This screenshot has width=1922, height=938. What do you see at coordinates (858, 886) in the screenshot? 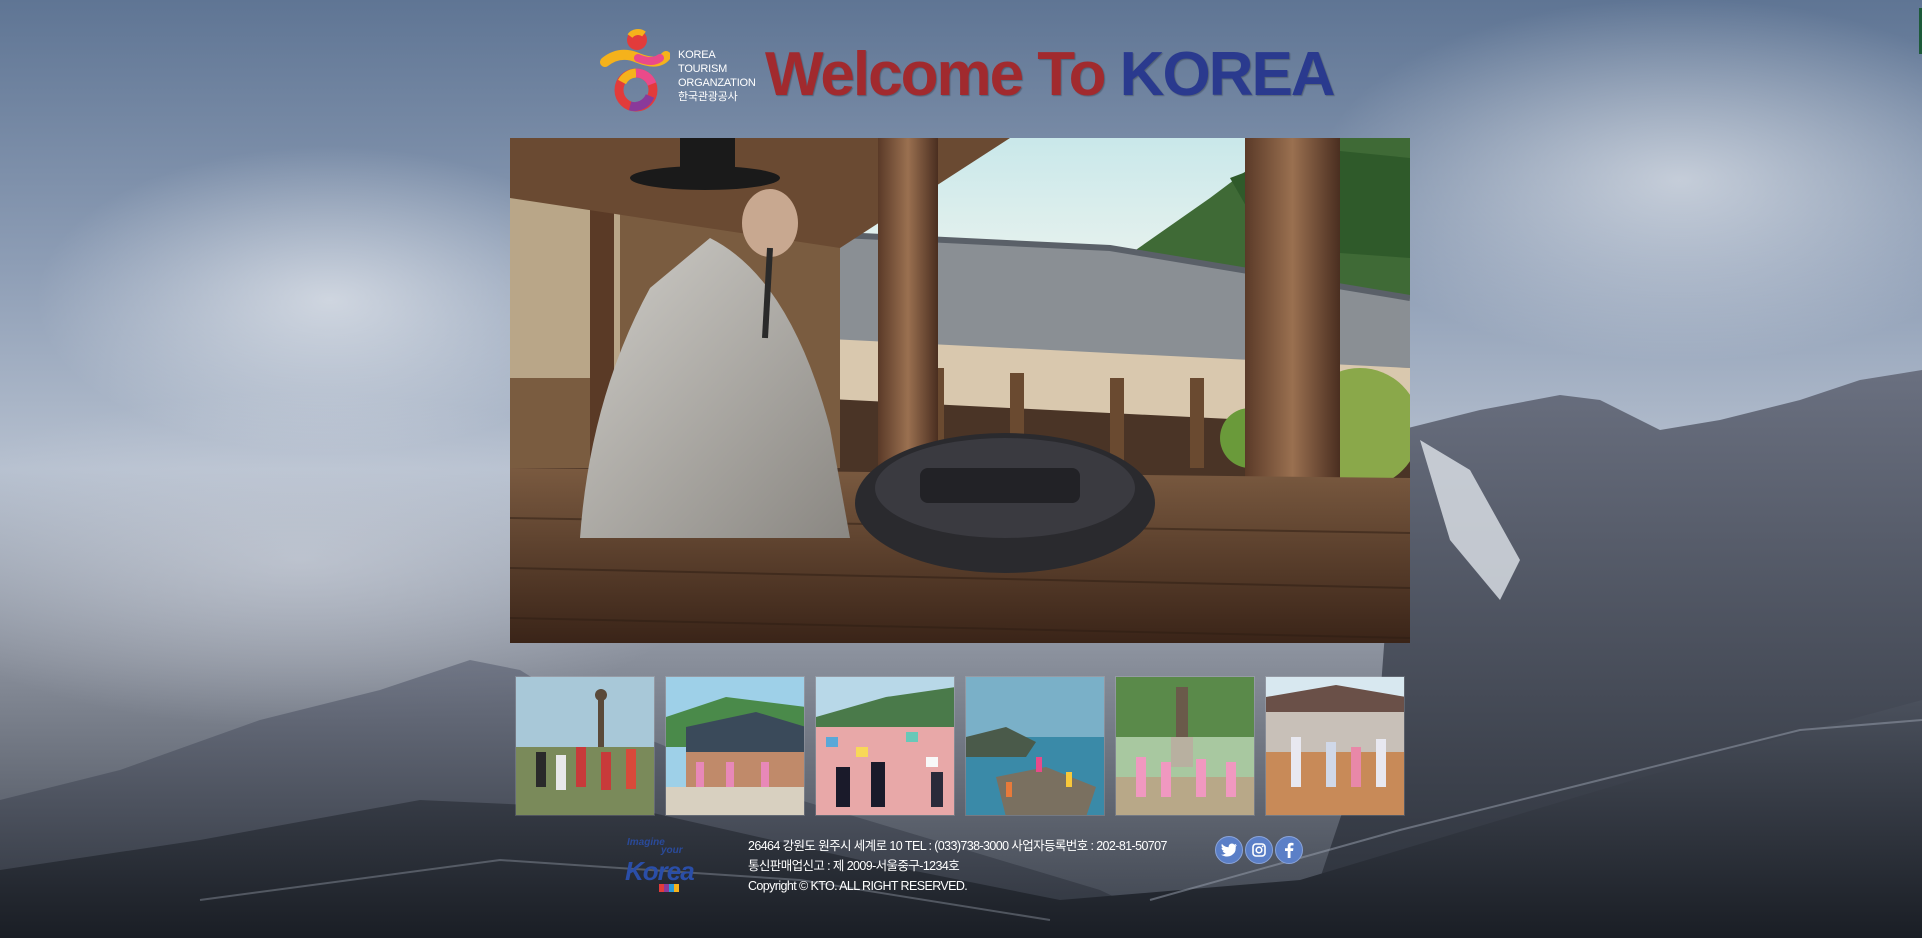
I see `footer-copyright: Copyright © KTO. ALL RIGHT RESERVED.` at bounding box center [858, 886].